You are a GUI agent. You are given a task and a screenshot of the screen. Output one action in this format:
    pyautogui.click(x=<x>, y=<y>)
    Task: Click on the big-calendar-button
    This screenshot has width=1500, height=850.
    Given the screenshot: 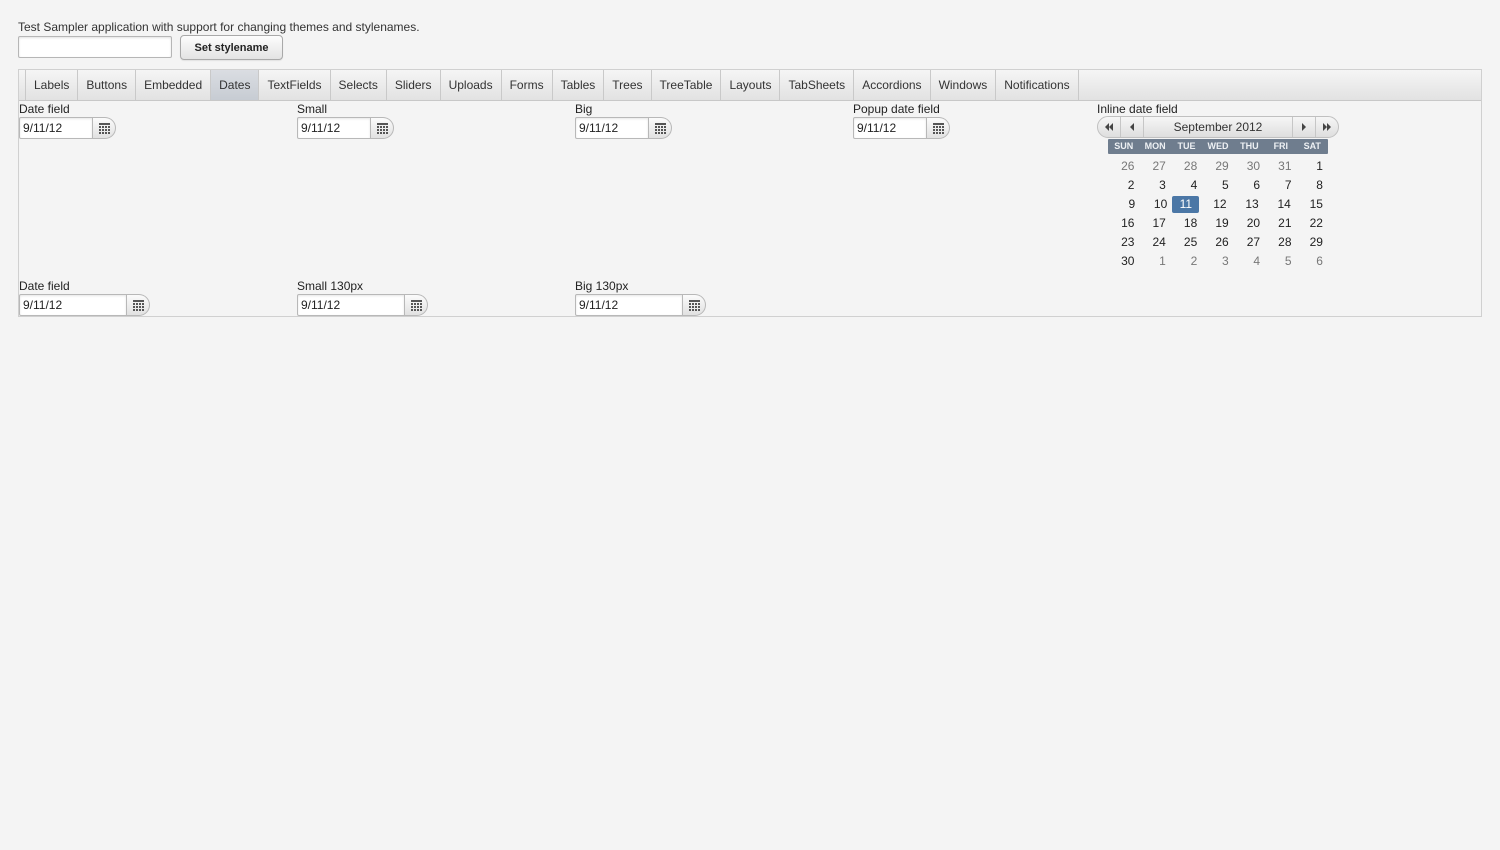 What is the action you would take?
    pyautogui.click(x=660, y=128)
    